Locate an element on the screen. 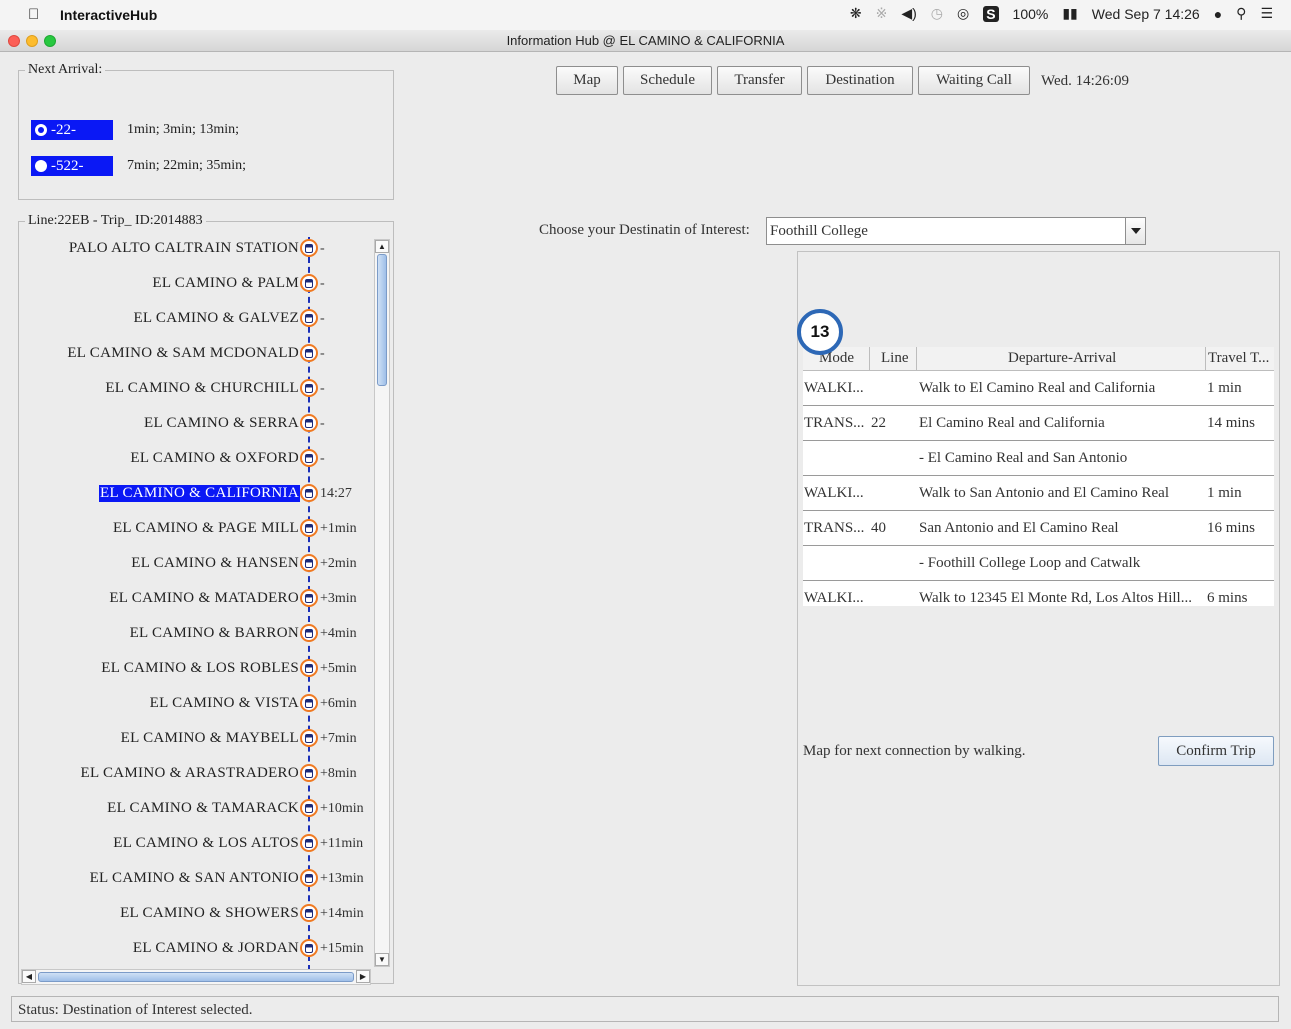 The height and width of the screenshot is (1029, 1291). stop-name: EL CAMINO & CHURCHILL is located at coordinates (202, 388).